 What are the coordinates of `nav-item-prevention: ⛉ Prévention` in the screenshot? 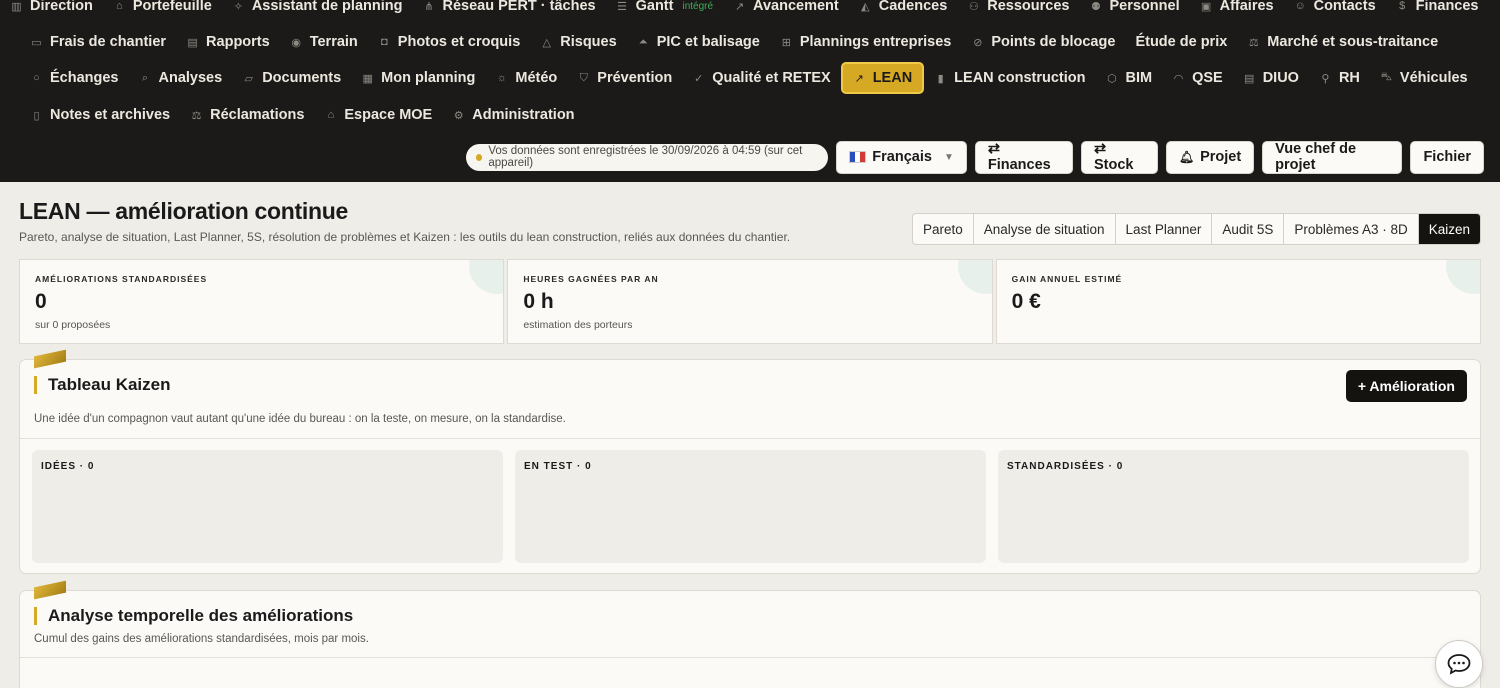 It's located at (624, 78).